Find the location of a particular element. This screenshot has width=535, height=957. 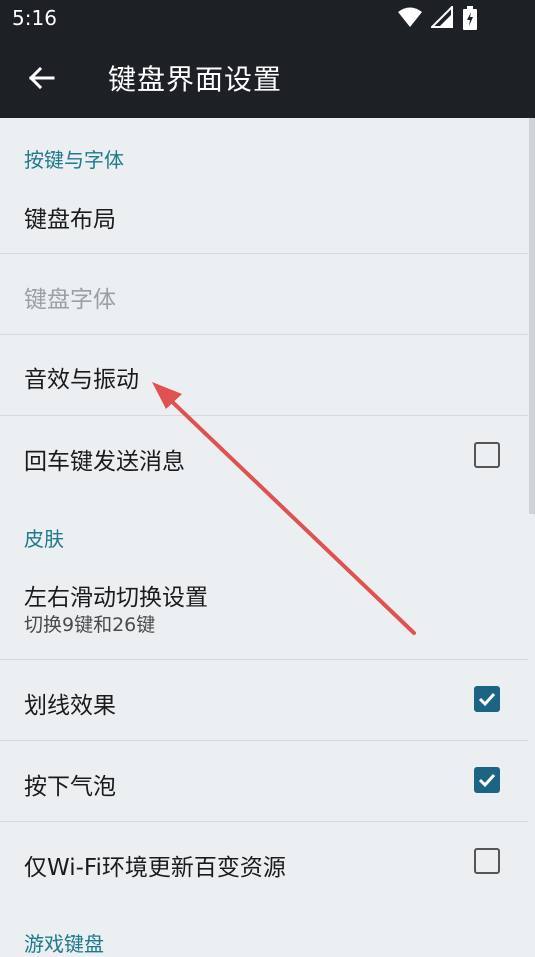

setting-label: 仅Wi-Fi环境更新百变资源 is located at coordinates (155, 868).